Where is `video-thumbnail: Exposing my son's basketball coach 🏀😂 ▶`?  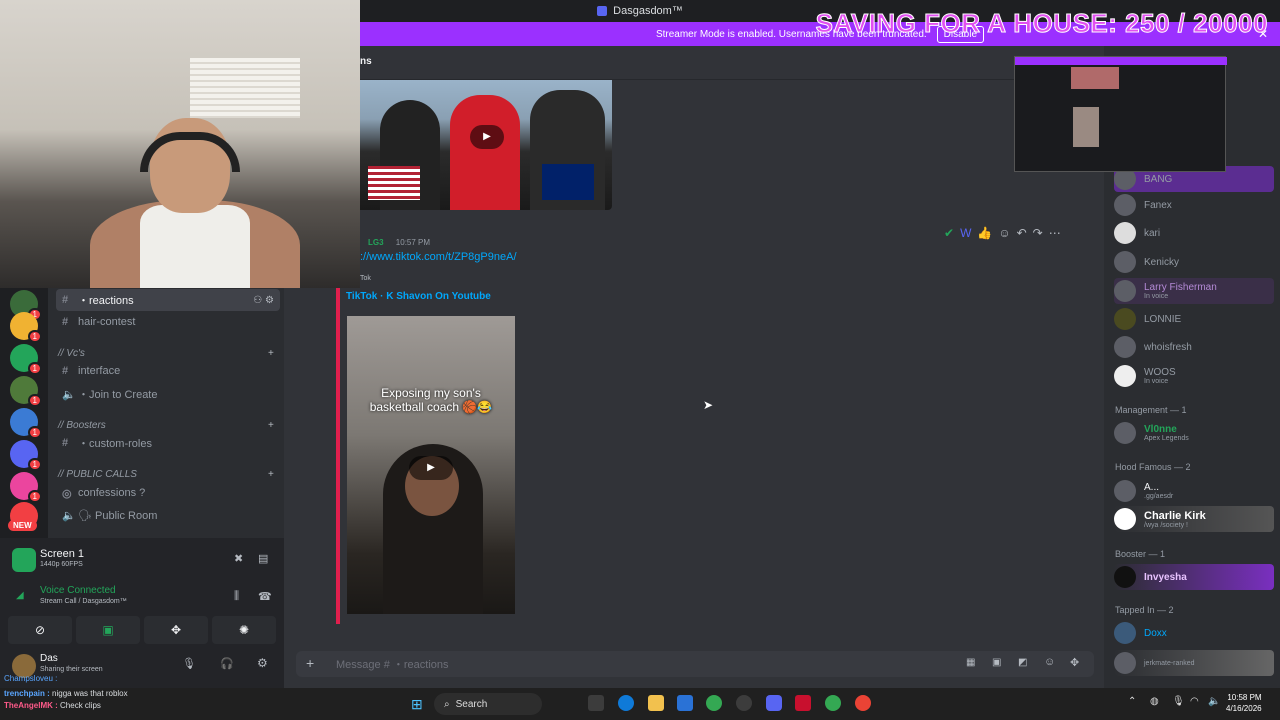
video-thumbnail: Exposing my son's basketball coach 🏀😂 ▶ is located at coordinates (431, 465).